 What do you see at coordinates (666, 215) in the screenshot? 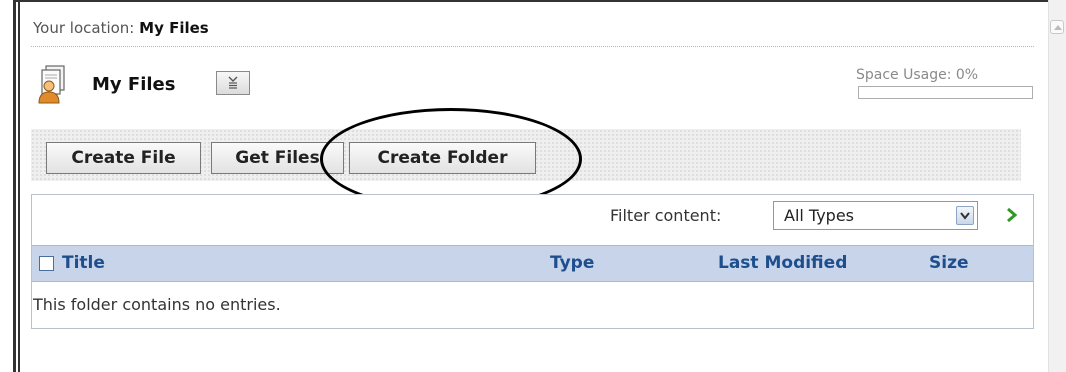
I see `filter-label: Filter content:` at bounding box center [666, 215].